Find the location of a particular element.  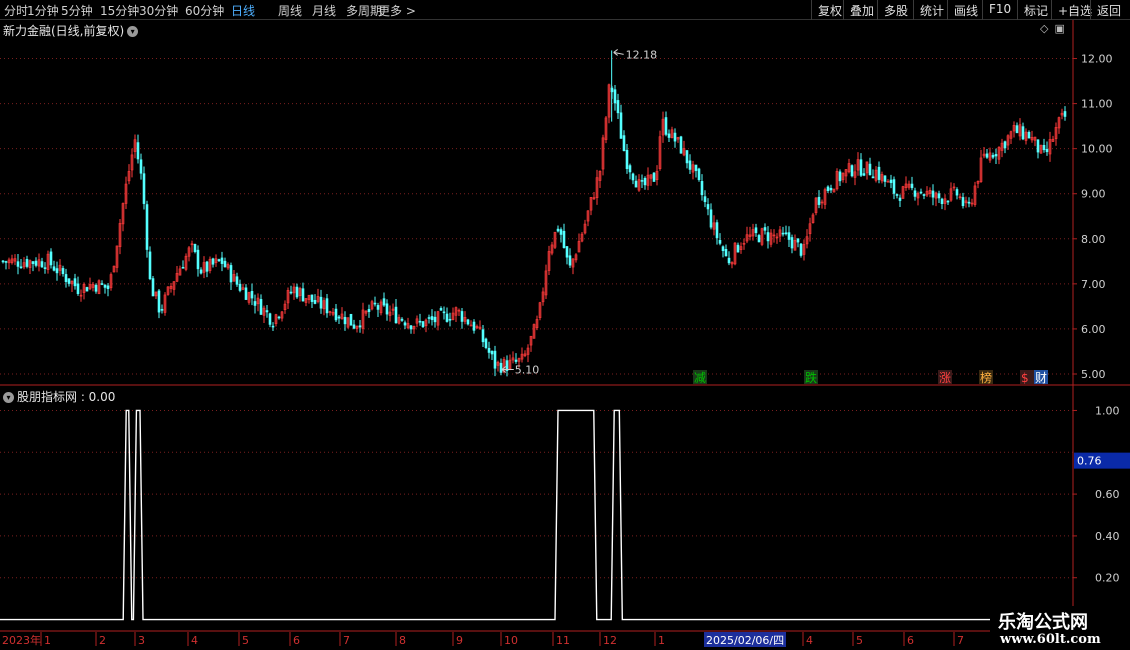

panel-header-icons: ◇ ▣ is located at coordinates (1052, 28).